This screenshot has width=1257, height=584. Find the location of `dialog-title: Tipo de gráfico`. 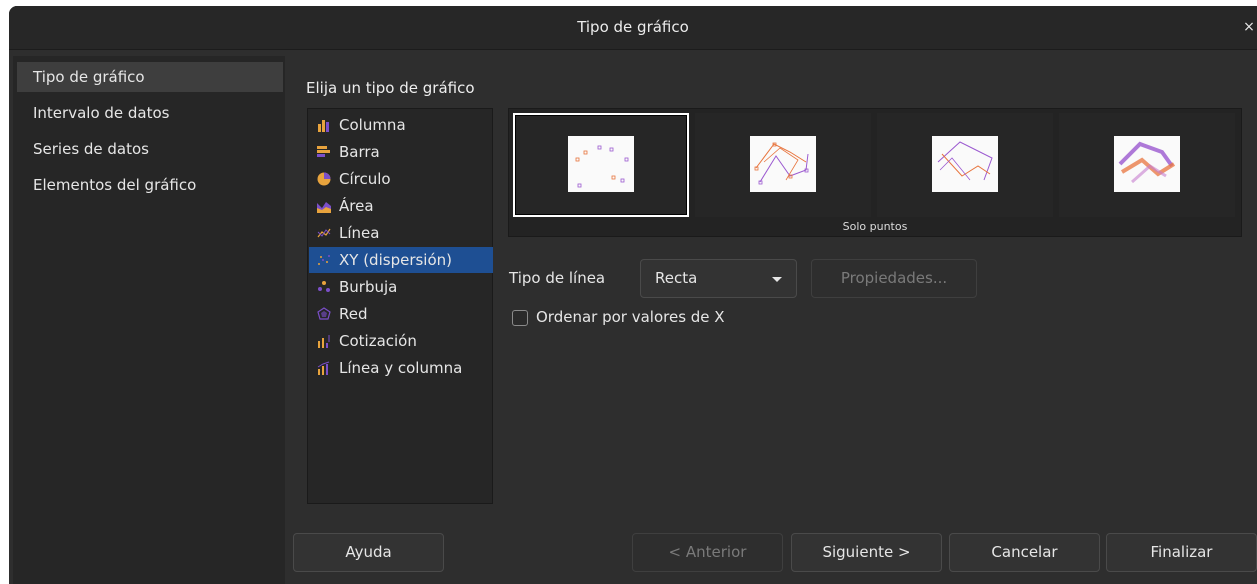

dialog-title: Tipo de gráfico is located at coordinates (633, 27).